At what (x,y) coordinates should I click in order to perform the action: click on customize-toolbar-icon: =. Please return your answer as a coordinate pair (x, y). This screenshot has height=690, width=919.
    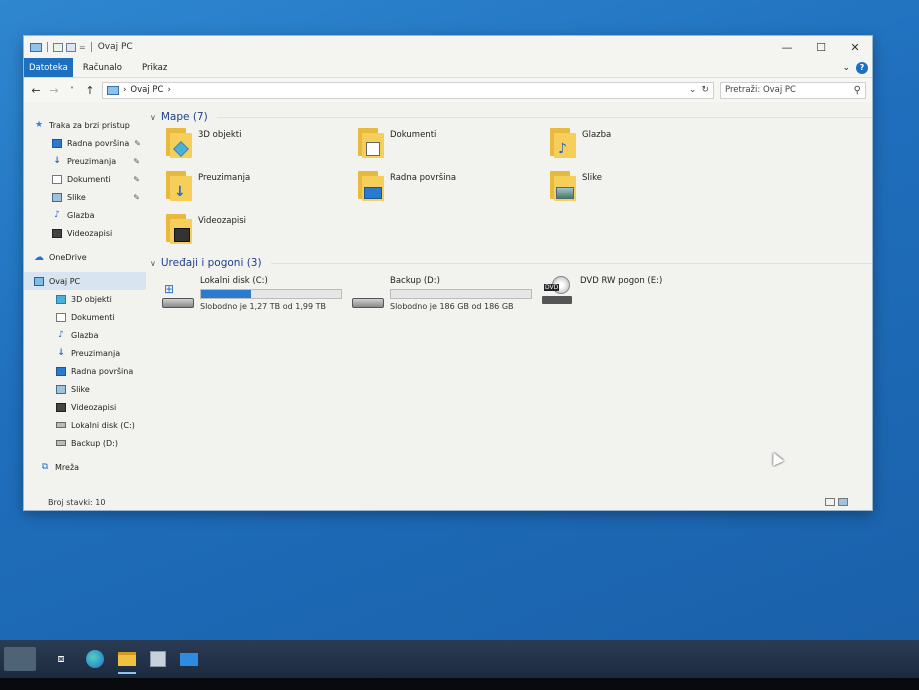
    Looking at the image, I should click on (82, 47).